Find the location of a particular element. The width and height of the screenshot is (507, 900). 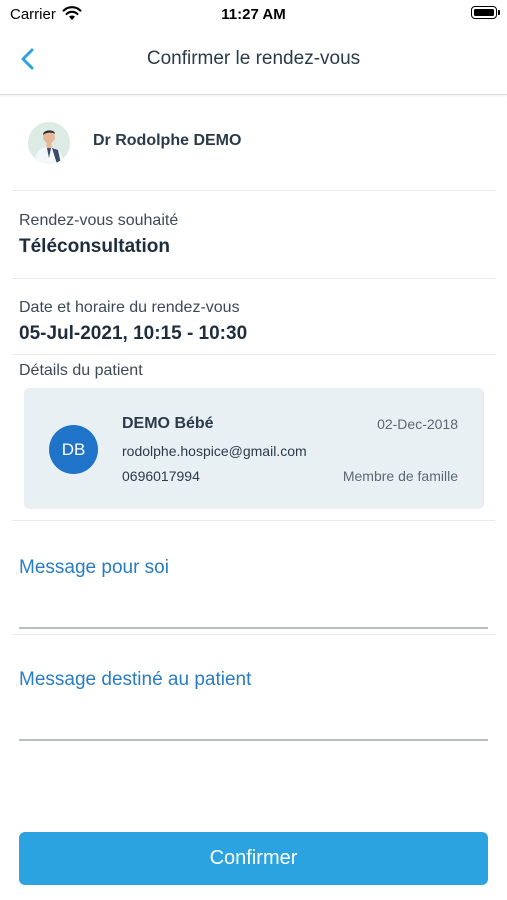

battery-icon is located at coordinates (485, 12).